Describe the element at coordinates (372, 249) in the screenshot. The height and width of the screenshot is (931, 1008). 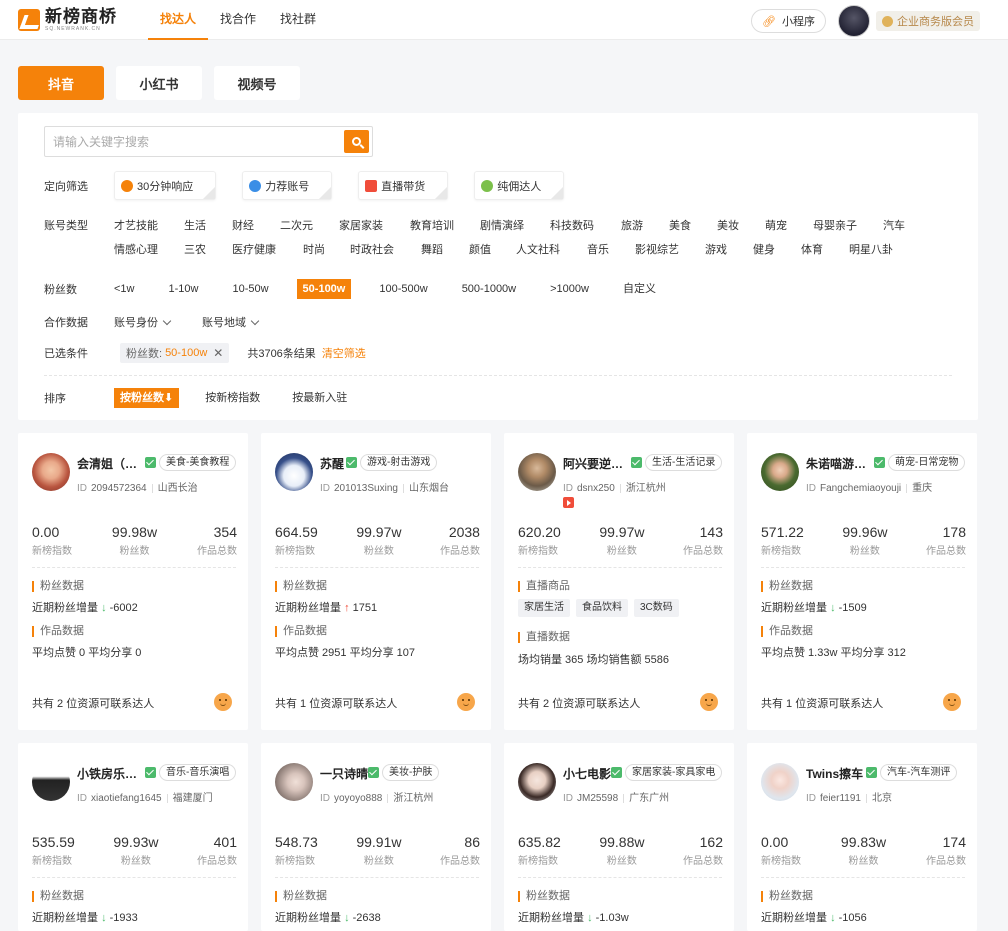
I see `type-option: 时政社会` at that location.